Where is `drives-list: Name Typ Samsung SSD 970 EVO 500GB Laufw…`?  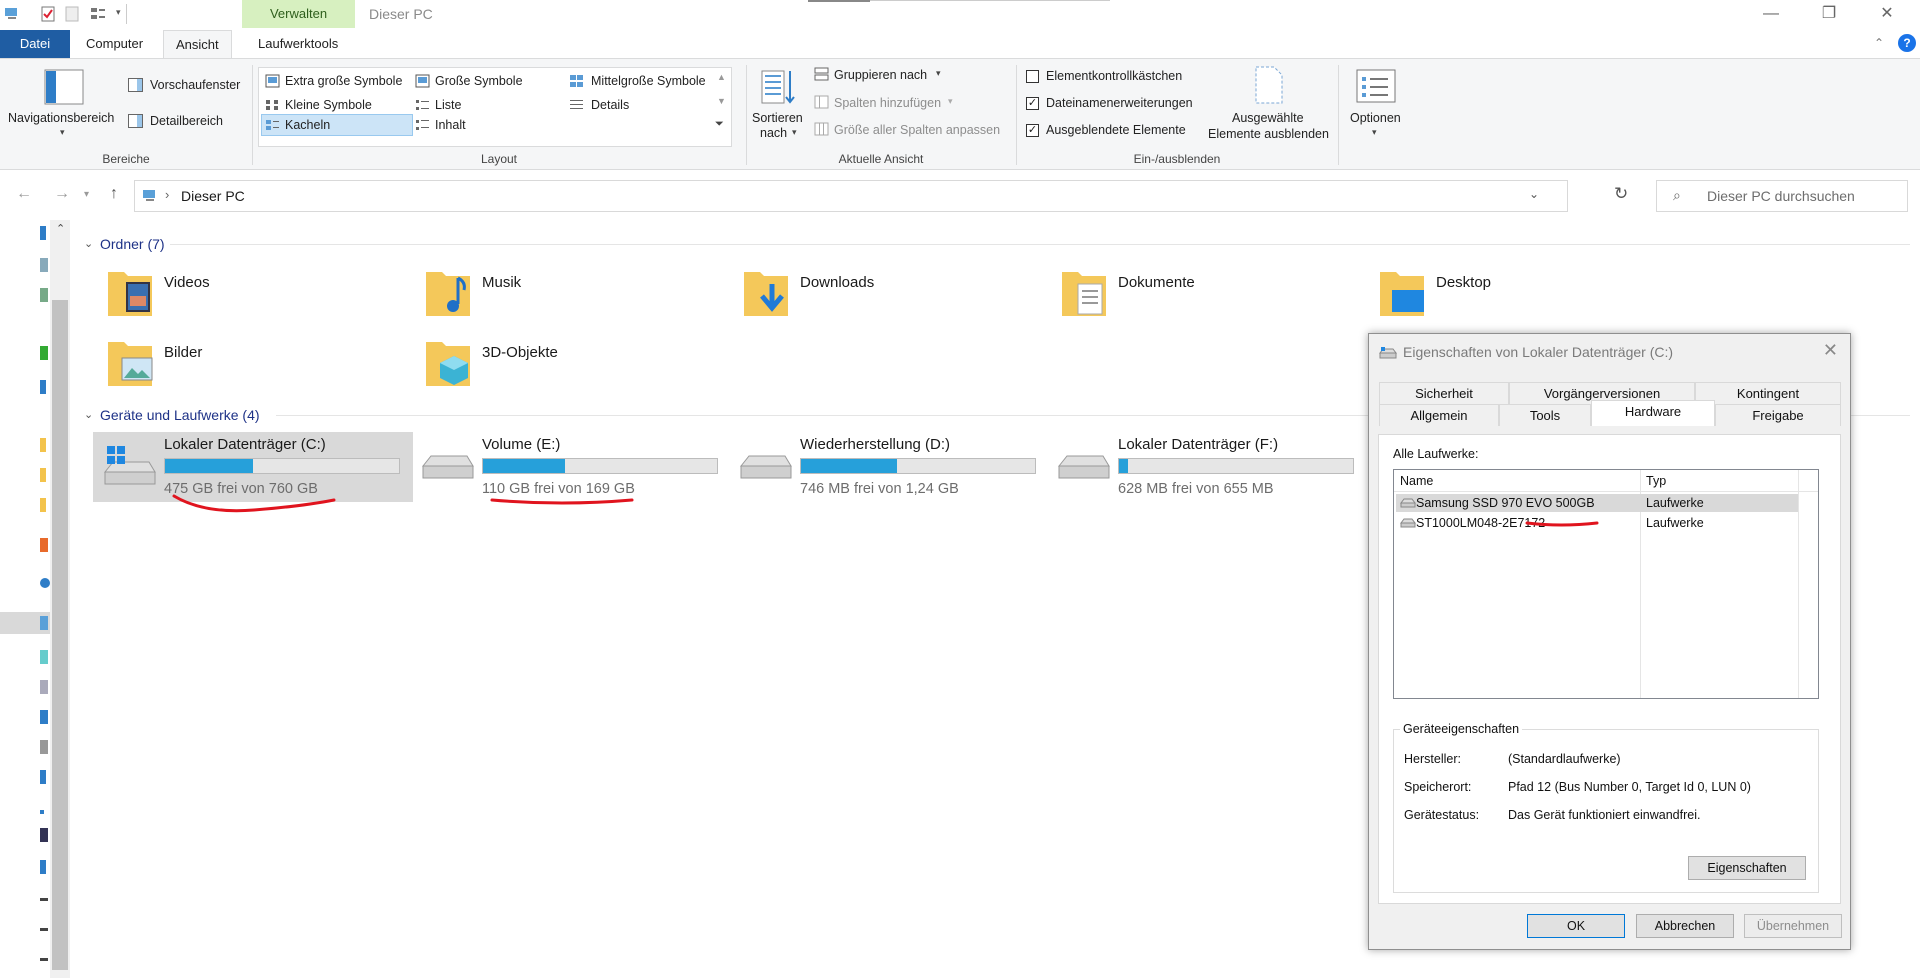
drives-list: Name Typ Samsung SSD 970 EVO 500GB Laufw… is located at coordinates (1606, 584).